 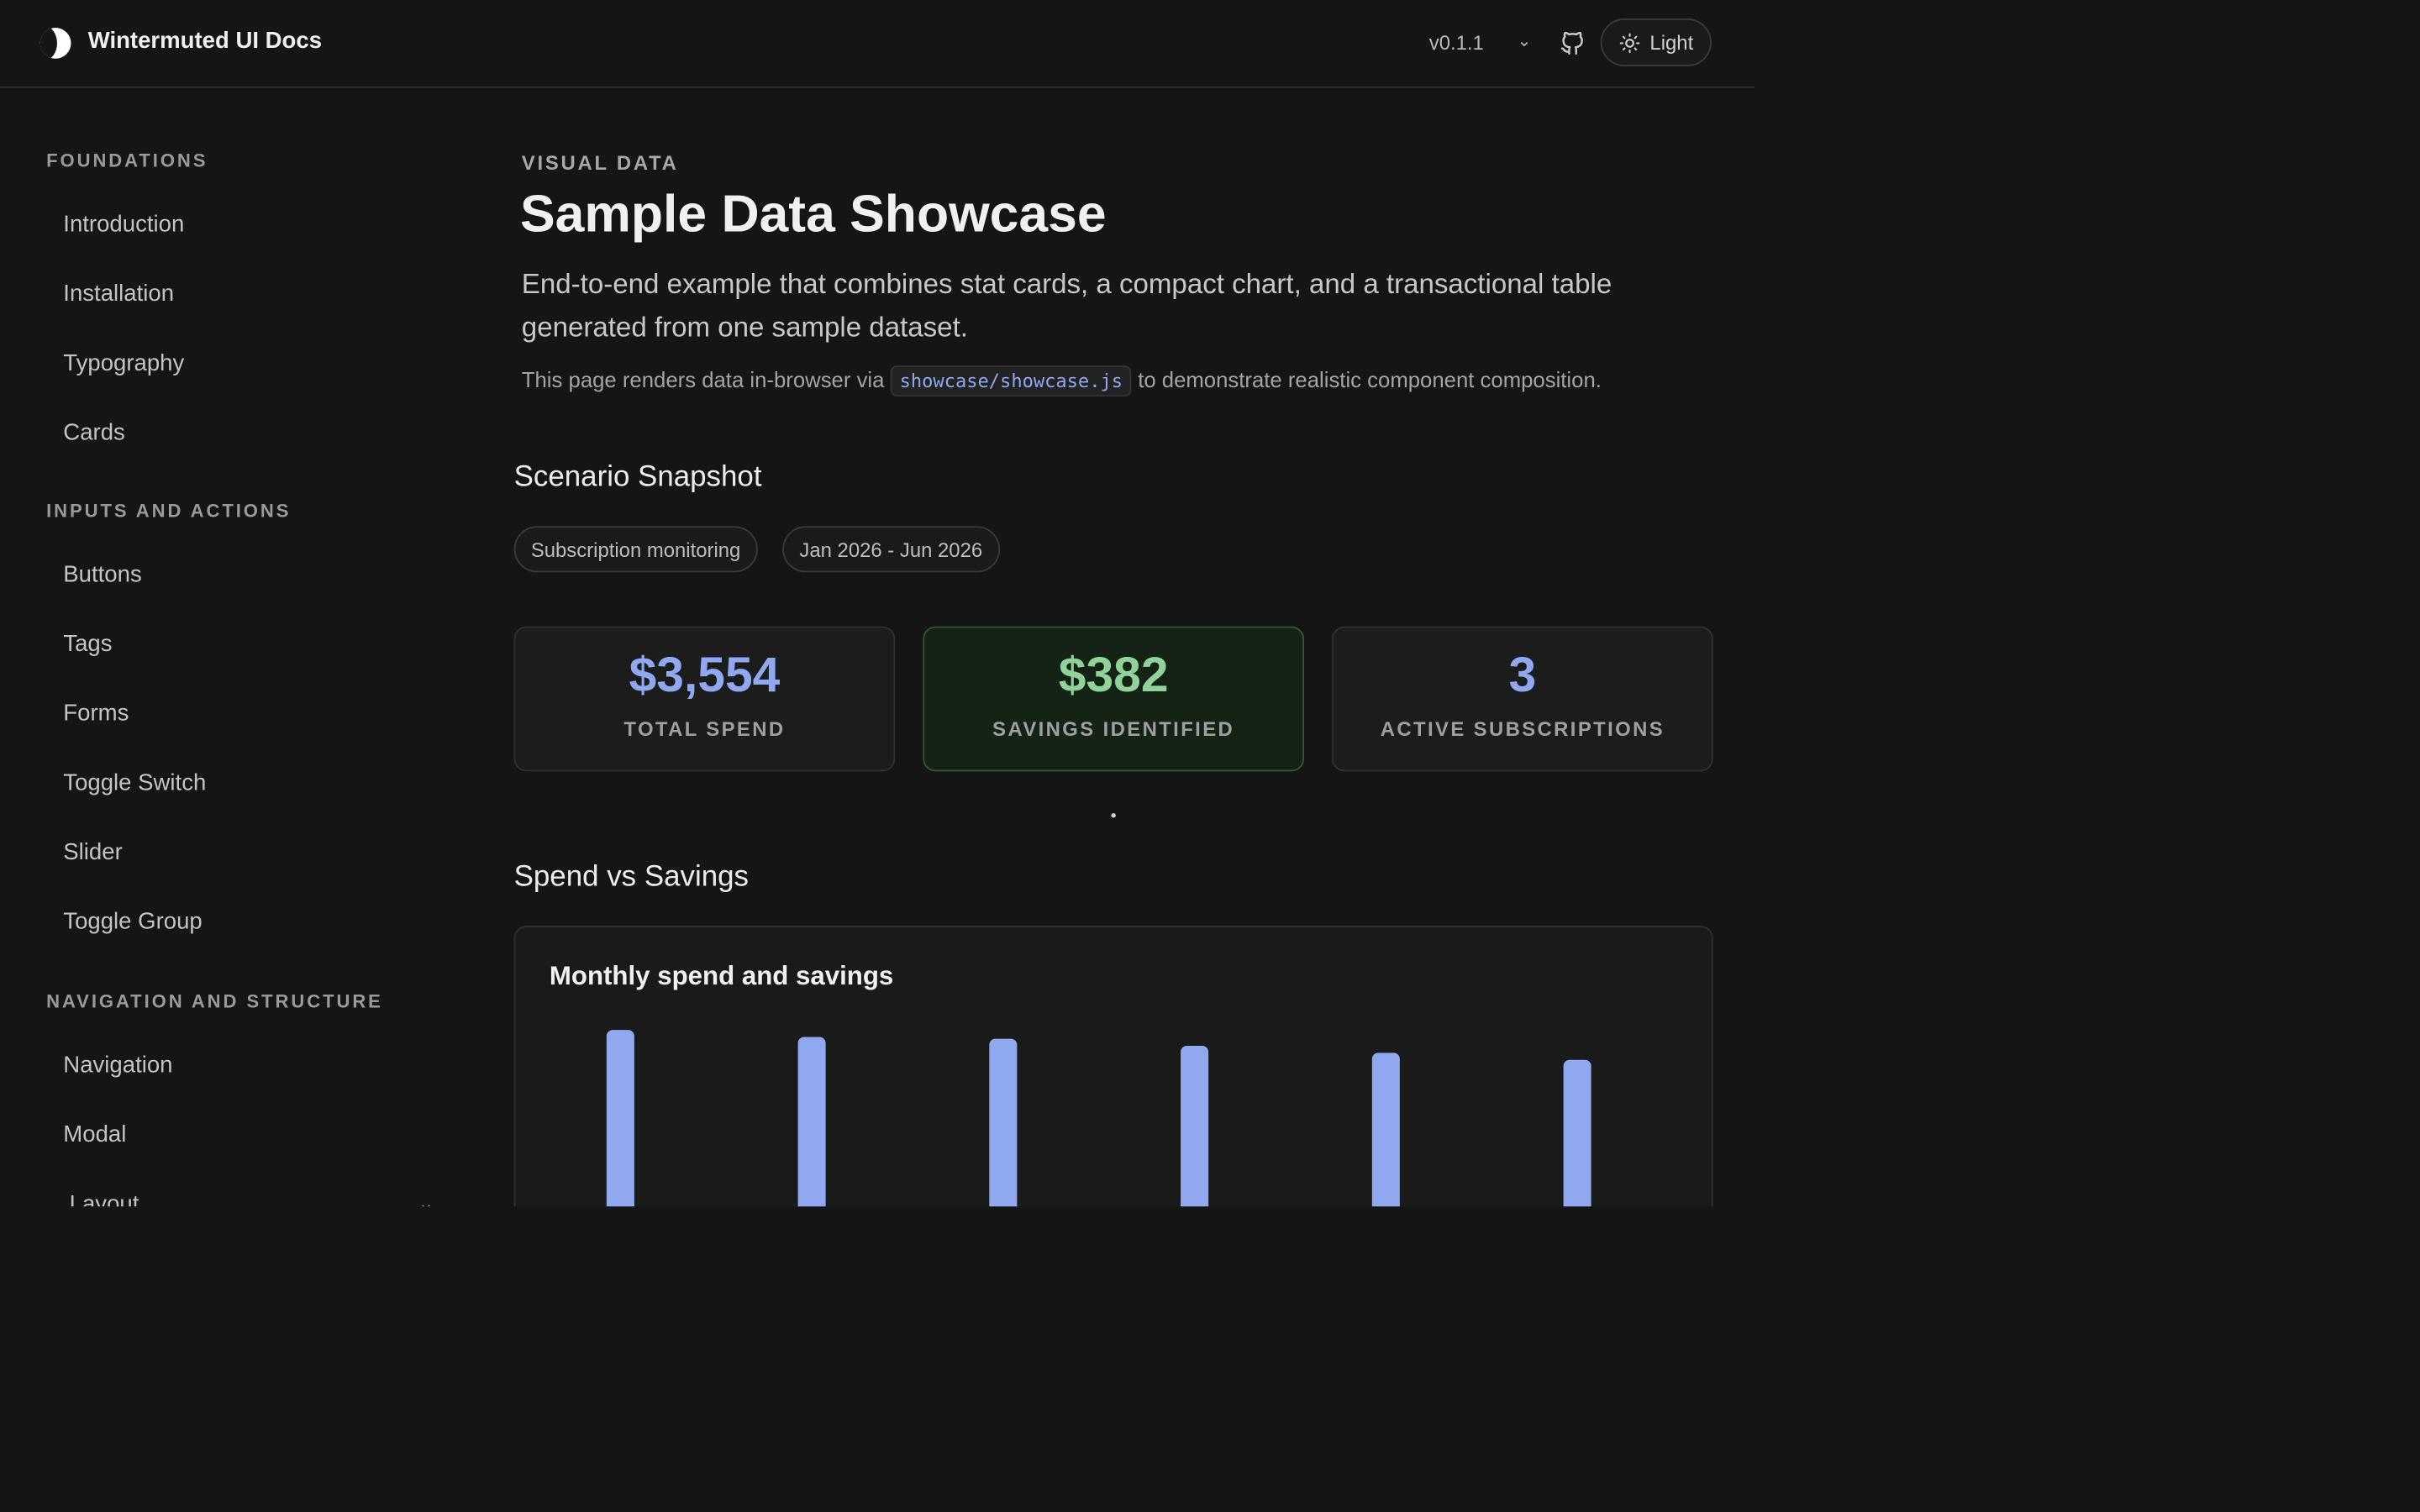 I want to click on snapshot-heading: Scenario Snapshot, so click(x=637, y=477).